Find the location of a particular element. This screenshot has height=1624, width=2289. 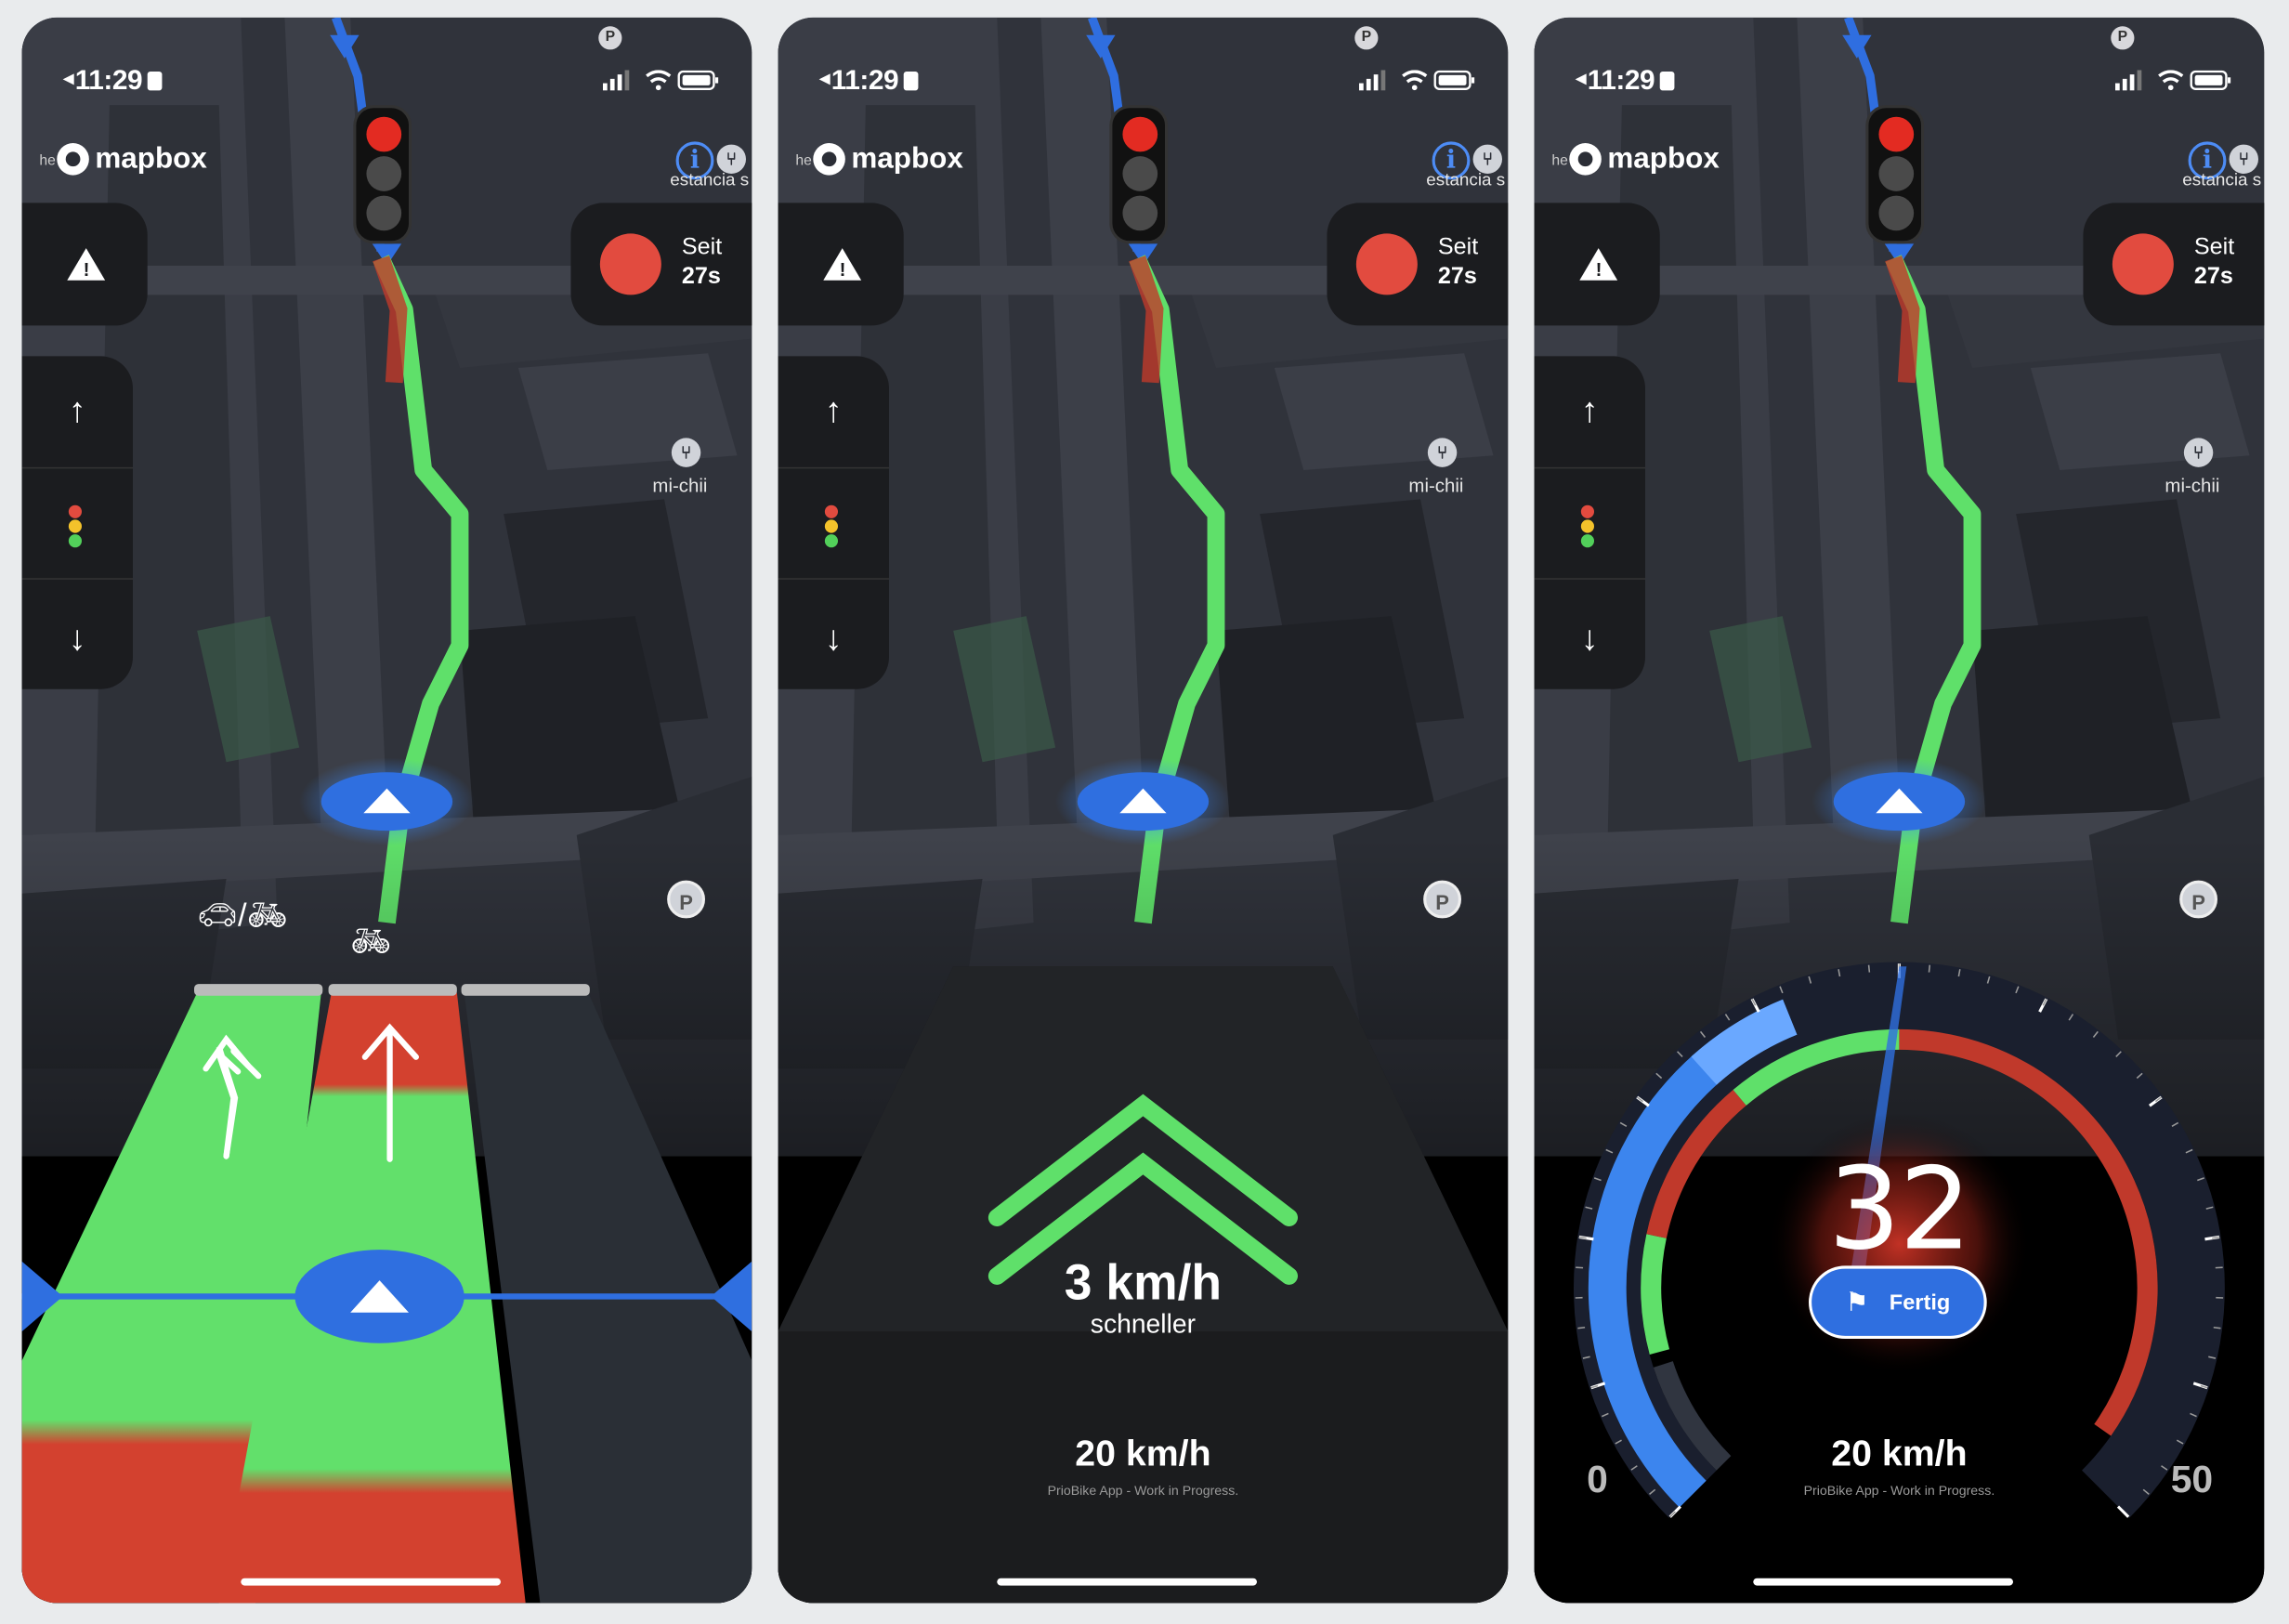

current-speed: 32 is located at coordinates (1899, 1211).